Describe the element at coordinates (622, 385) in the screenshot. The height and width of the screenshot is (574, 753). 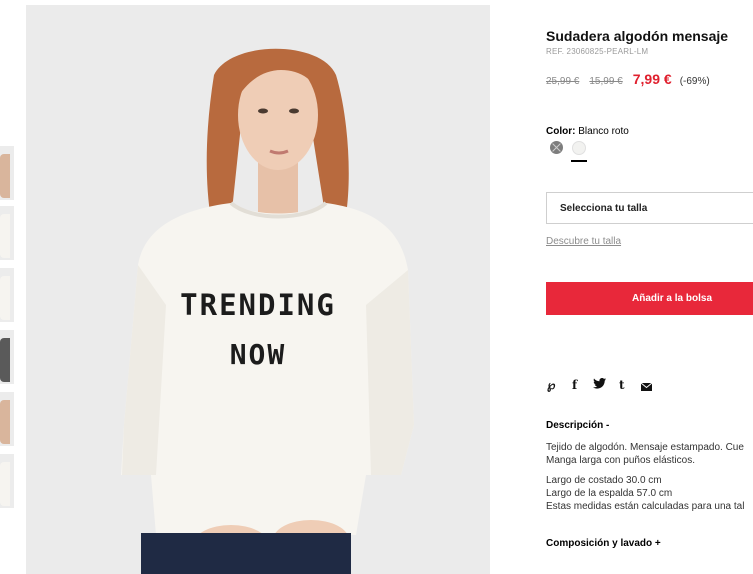
I see `tumblr-icon: t` at that location.